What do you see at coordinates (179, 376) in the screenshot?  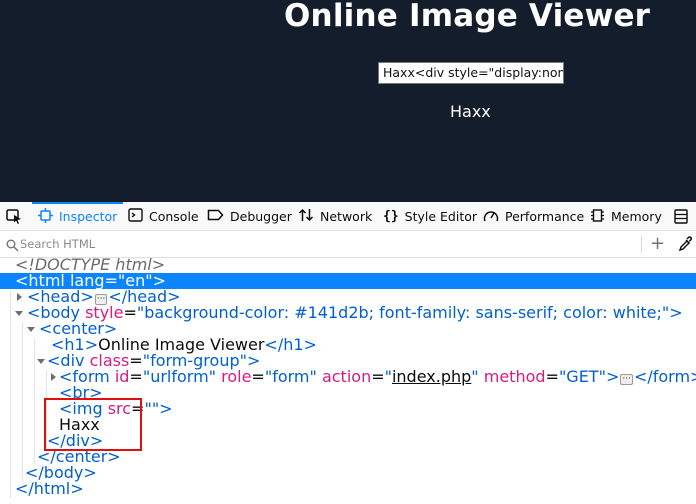 I see `attr-value: "urlform"` at bounding box center [179, 376].